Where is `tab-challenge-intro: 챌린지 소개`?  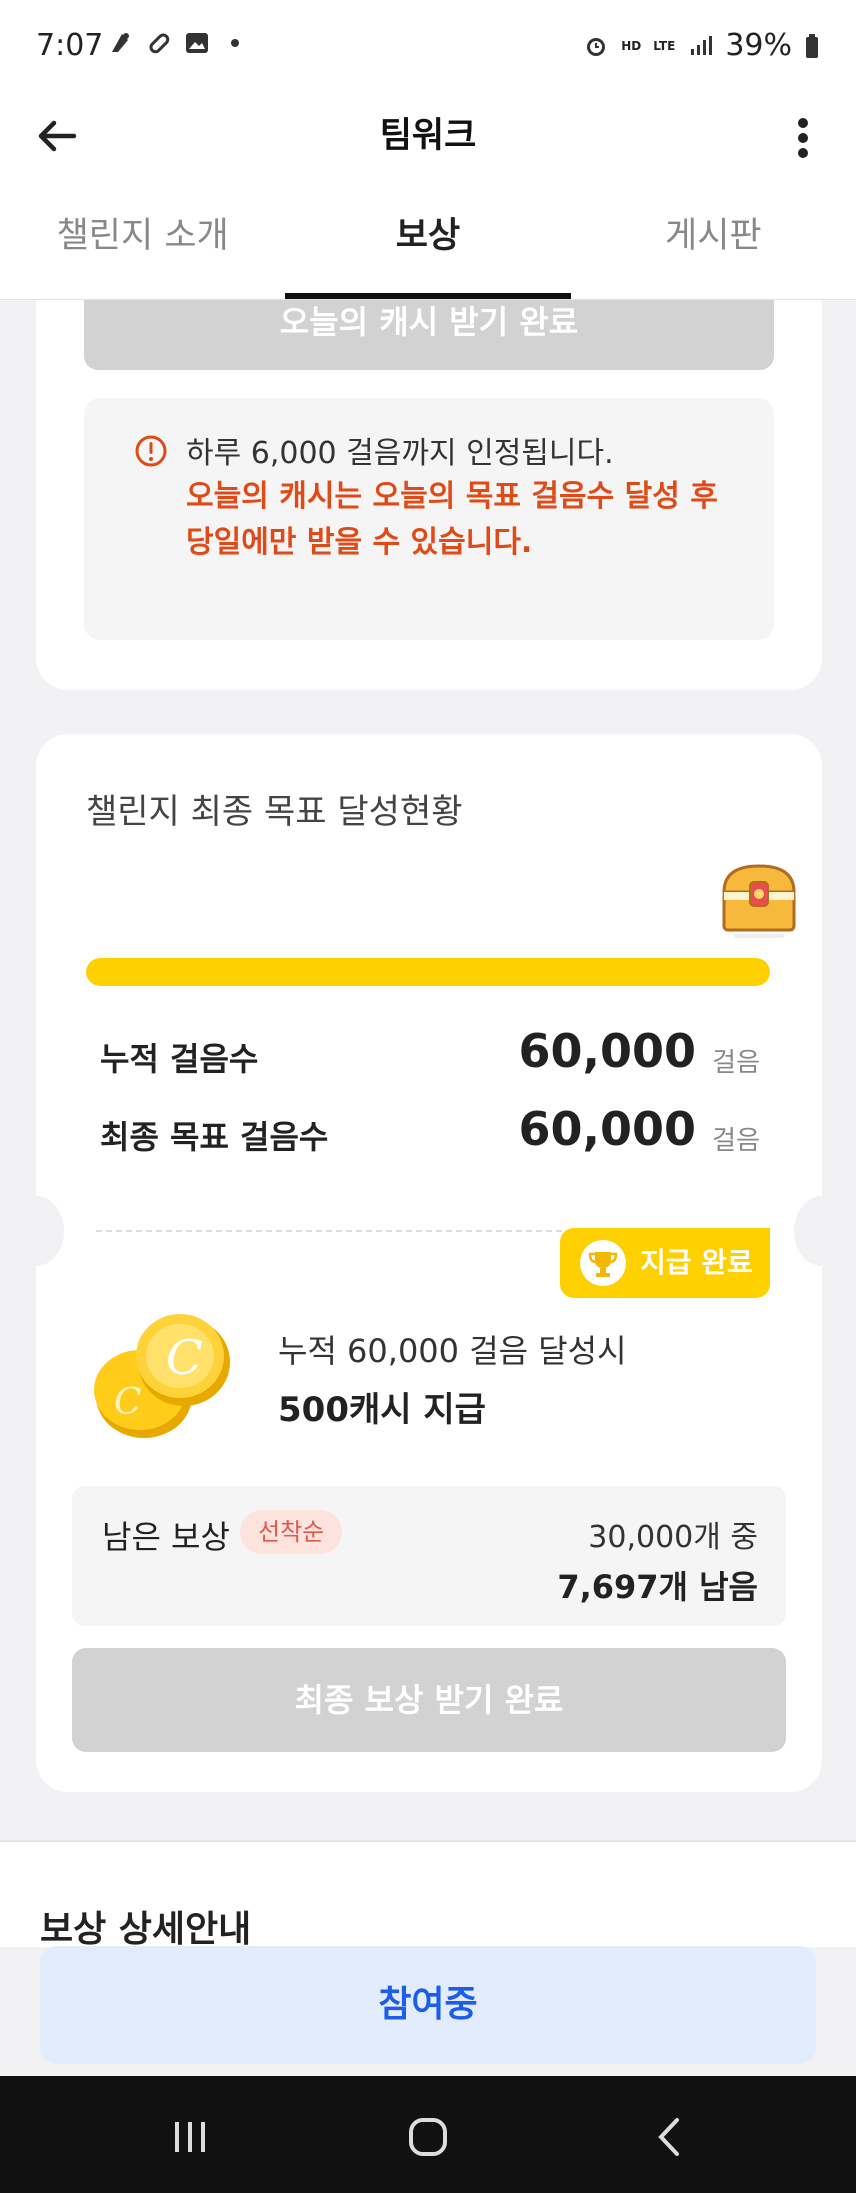
tab-challenge-intro: 챌린지 소개 is located at coordinates (142, 247).